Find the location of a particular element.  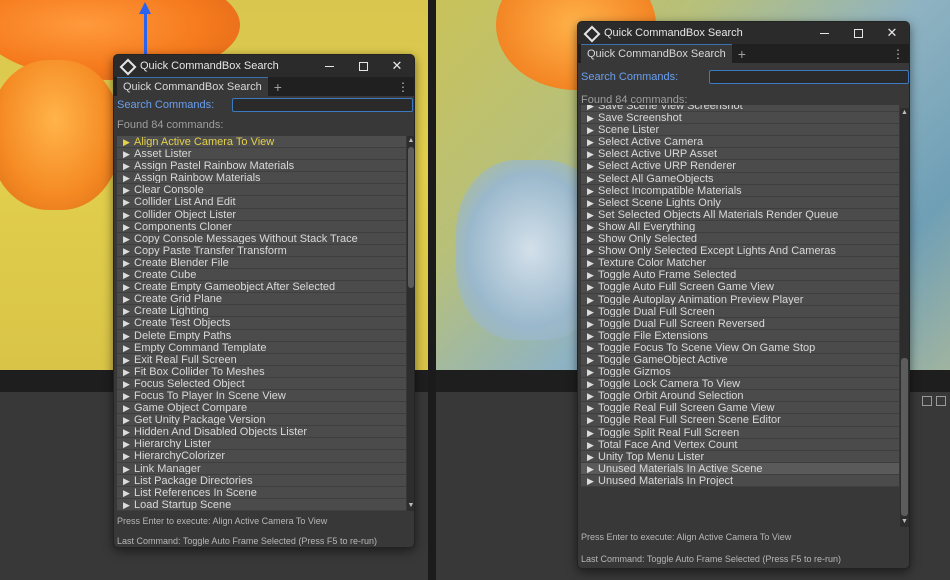

command-list-item: ▶ Unity Top Menu Lister is located at coordinates (740, 456).